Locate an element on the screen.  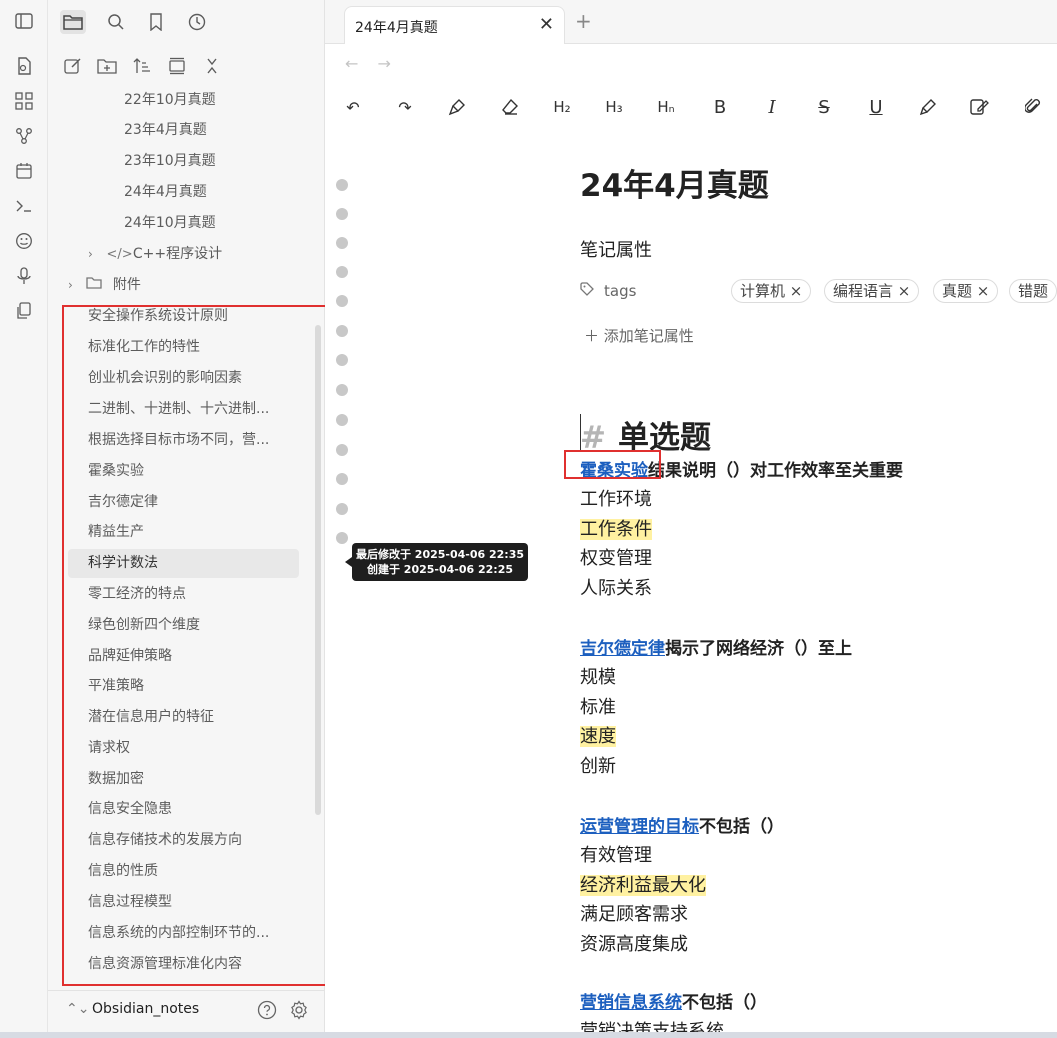
collapse-icon is located at coordinates (177, 66).